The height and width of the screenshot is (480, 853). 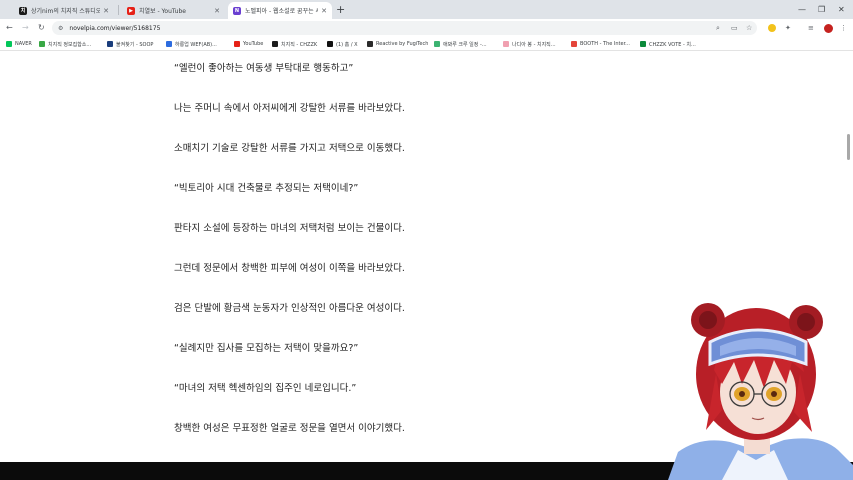 I want to click on bookmark-chzzk: 치지직 - CHZZK, so click(x=294, y=44).